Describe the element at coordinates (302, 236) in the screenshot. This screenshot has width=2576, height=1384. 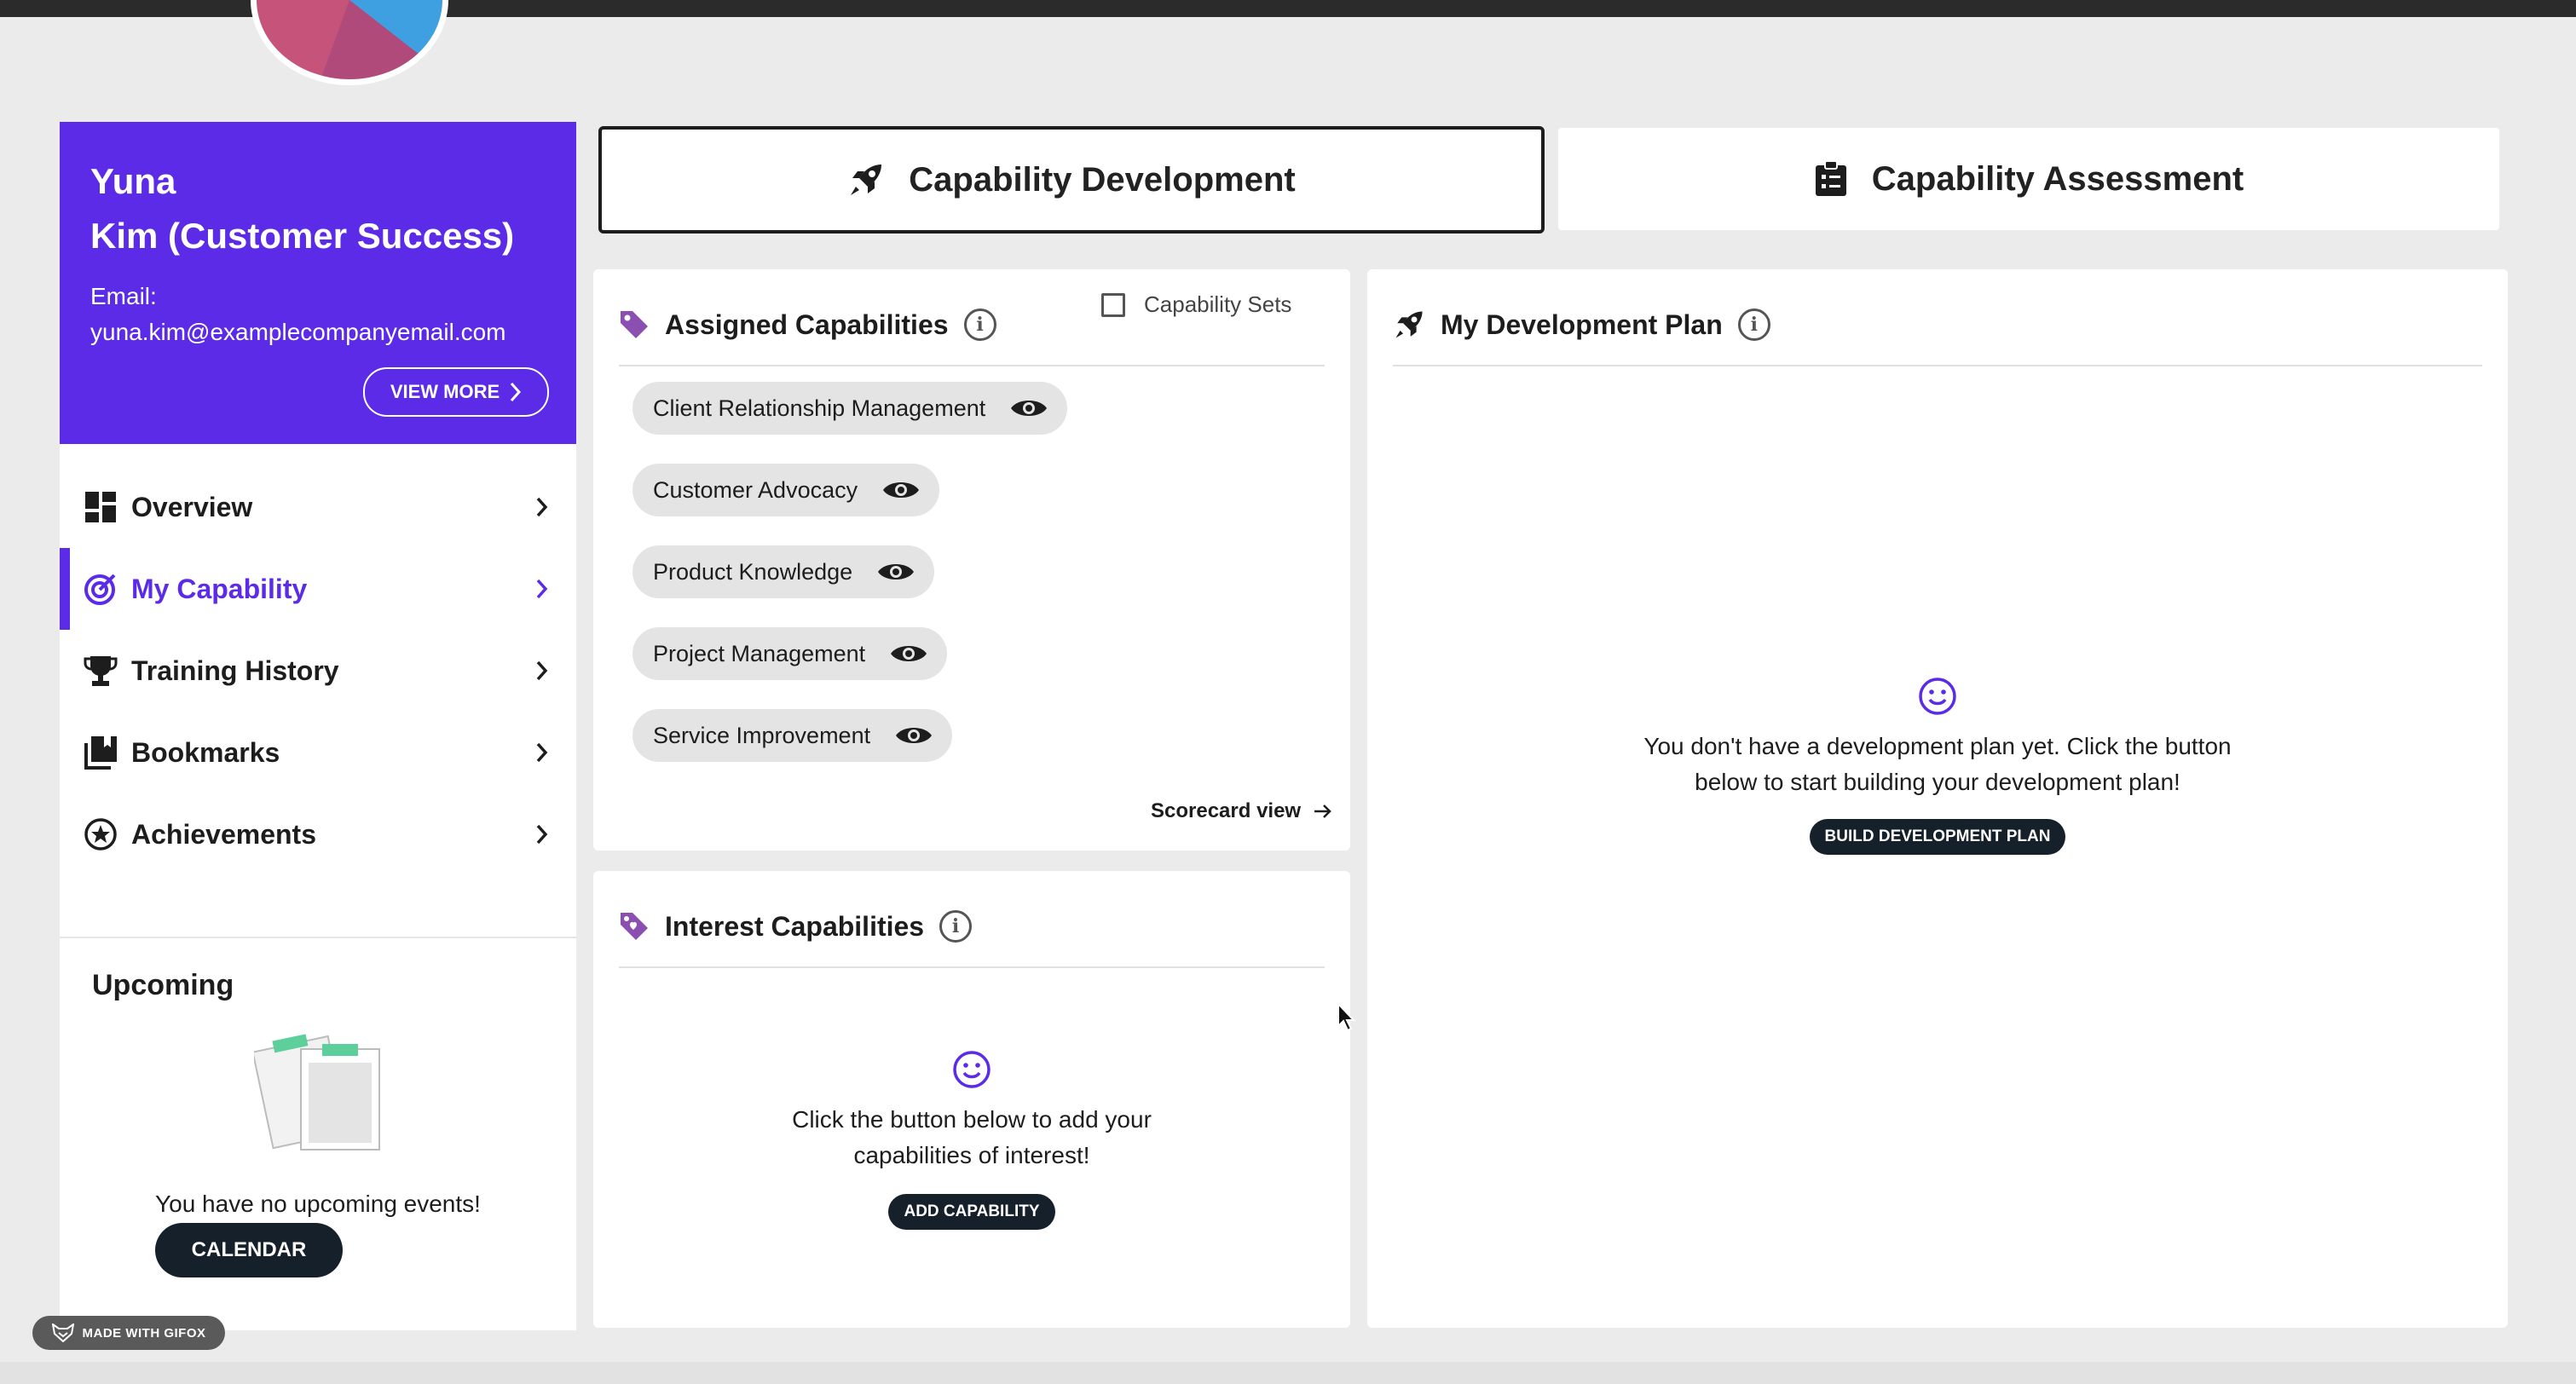
I see `profile-name-role: Kim (Customer Success)` at that location.